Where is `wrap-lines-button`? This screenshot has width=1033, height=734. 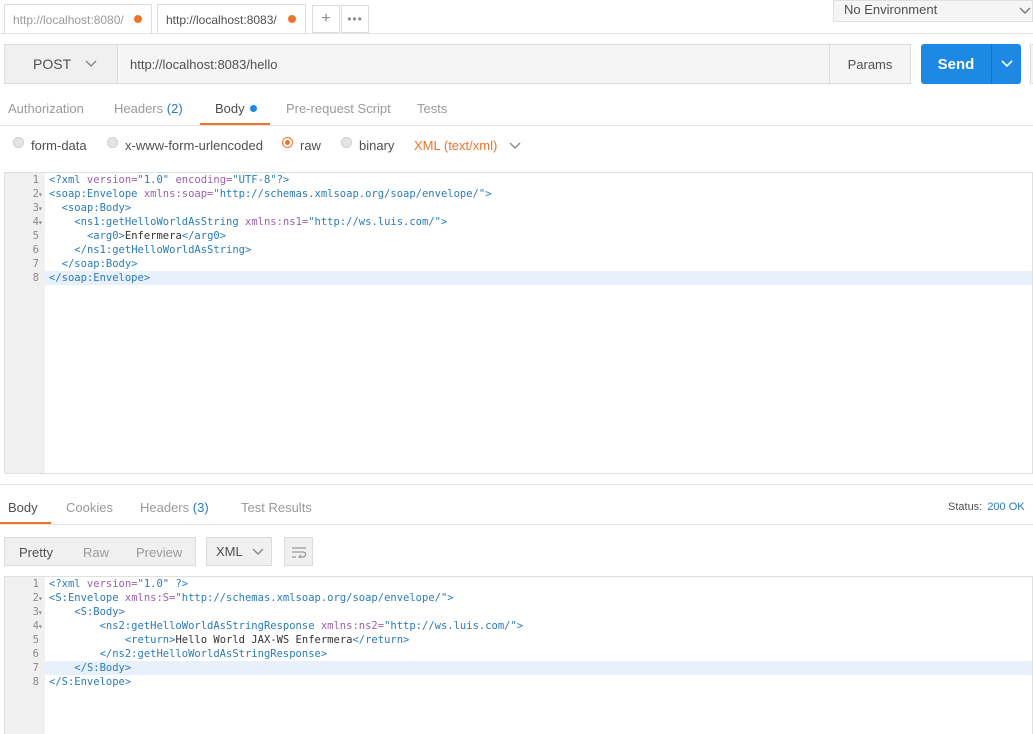
wrap-lines-button is located at coordinates (298, 551).